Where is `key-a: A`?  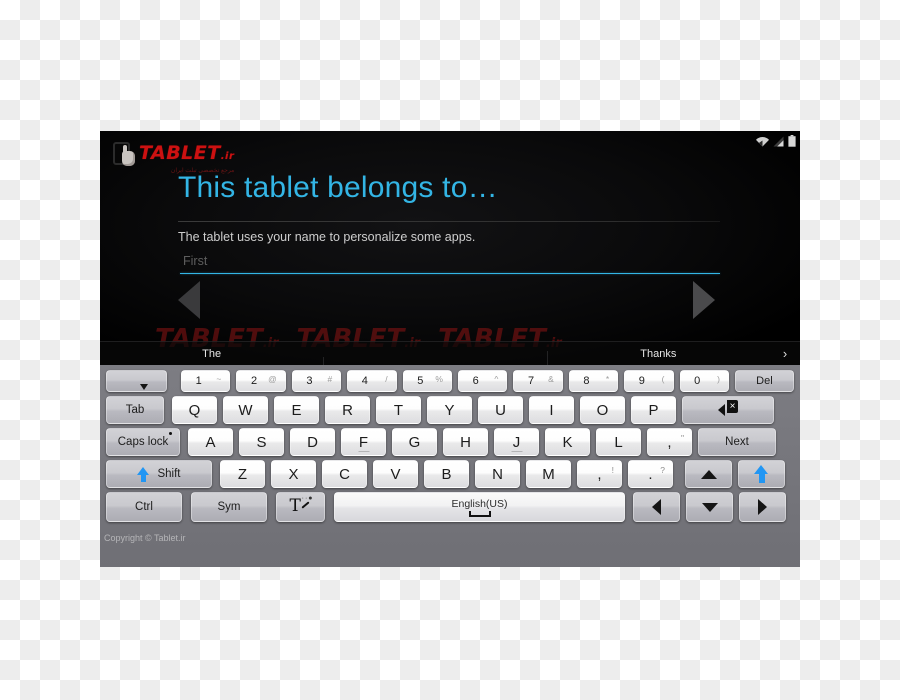 key-a: A is located at coordinates (210, 442).